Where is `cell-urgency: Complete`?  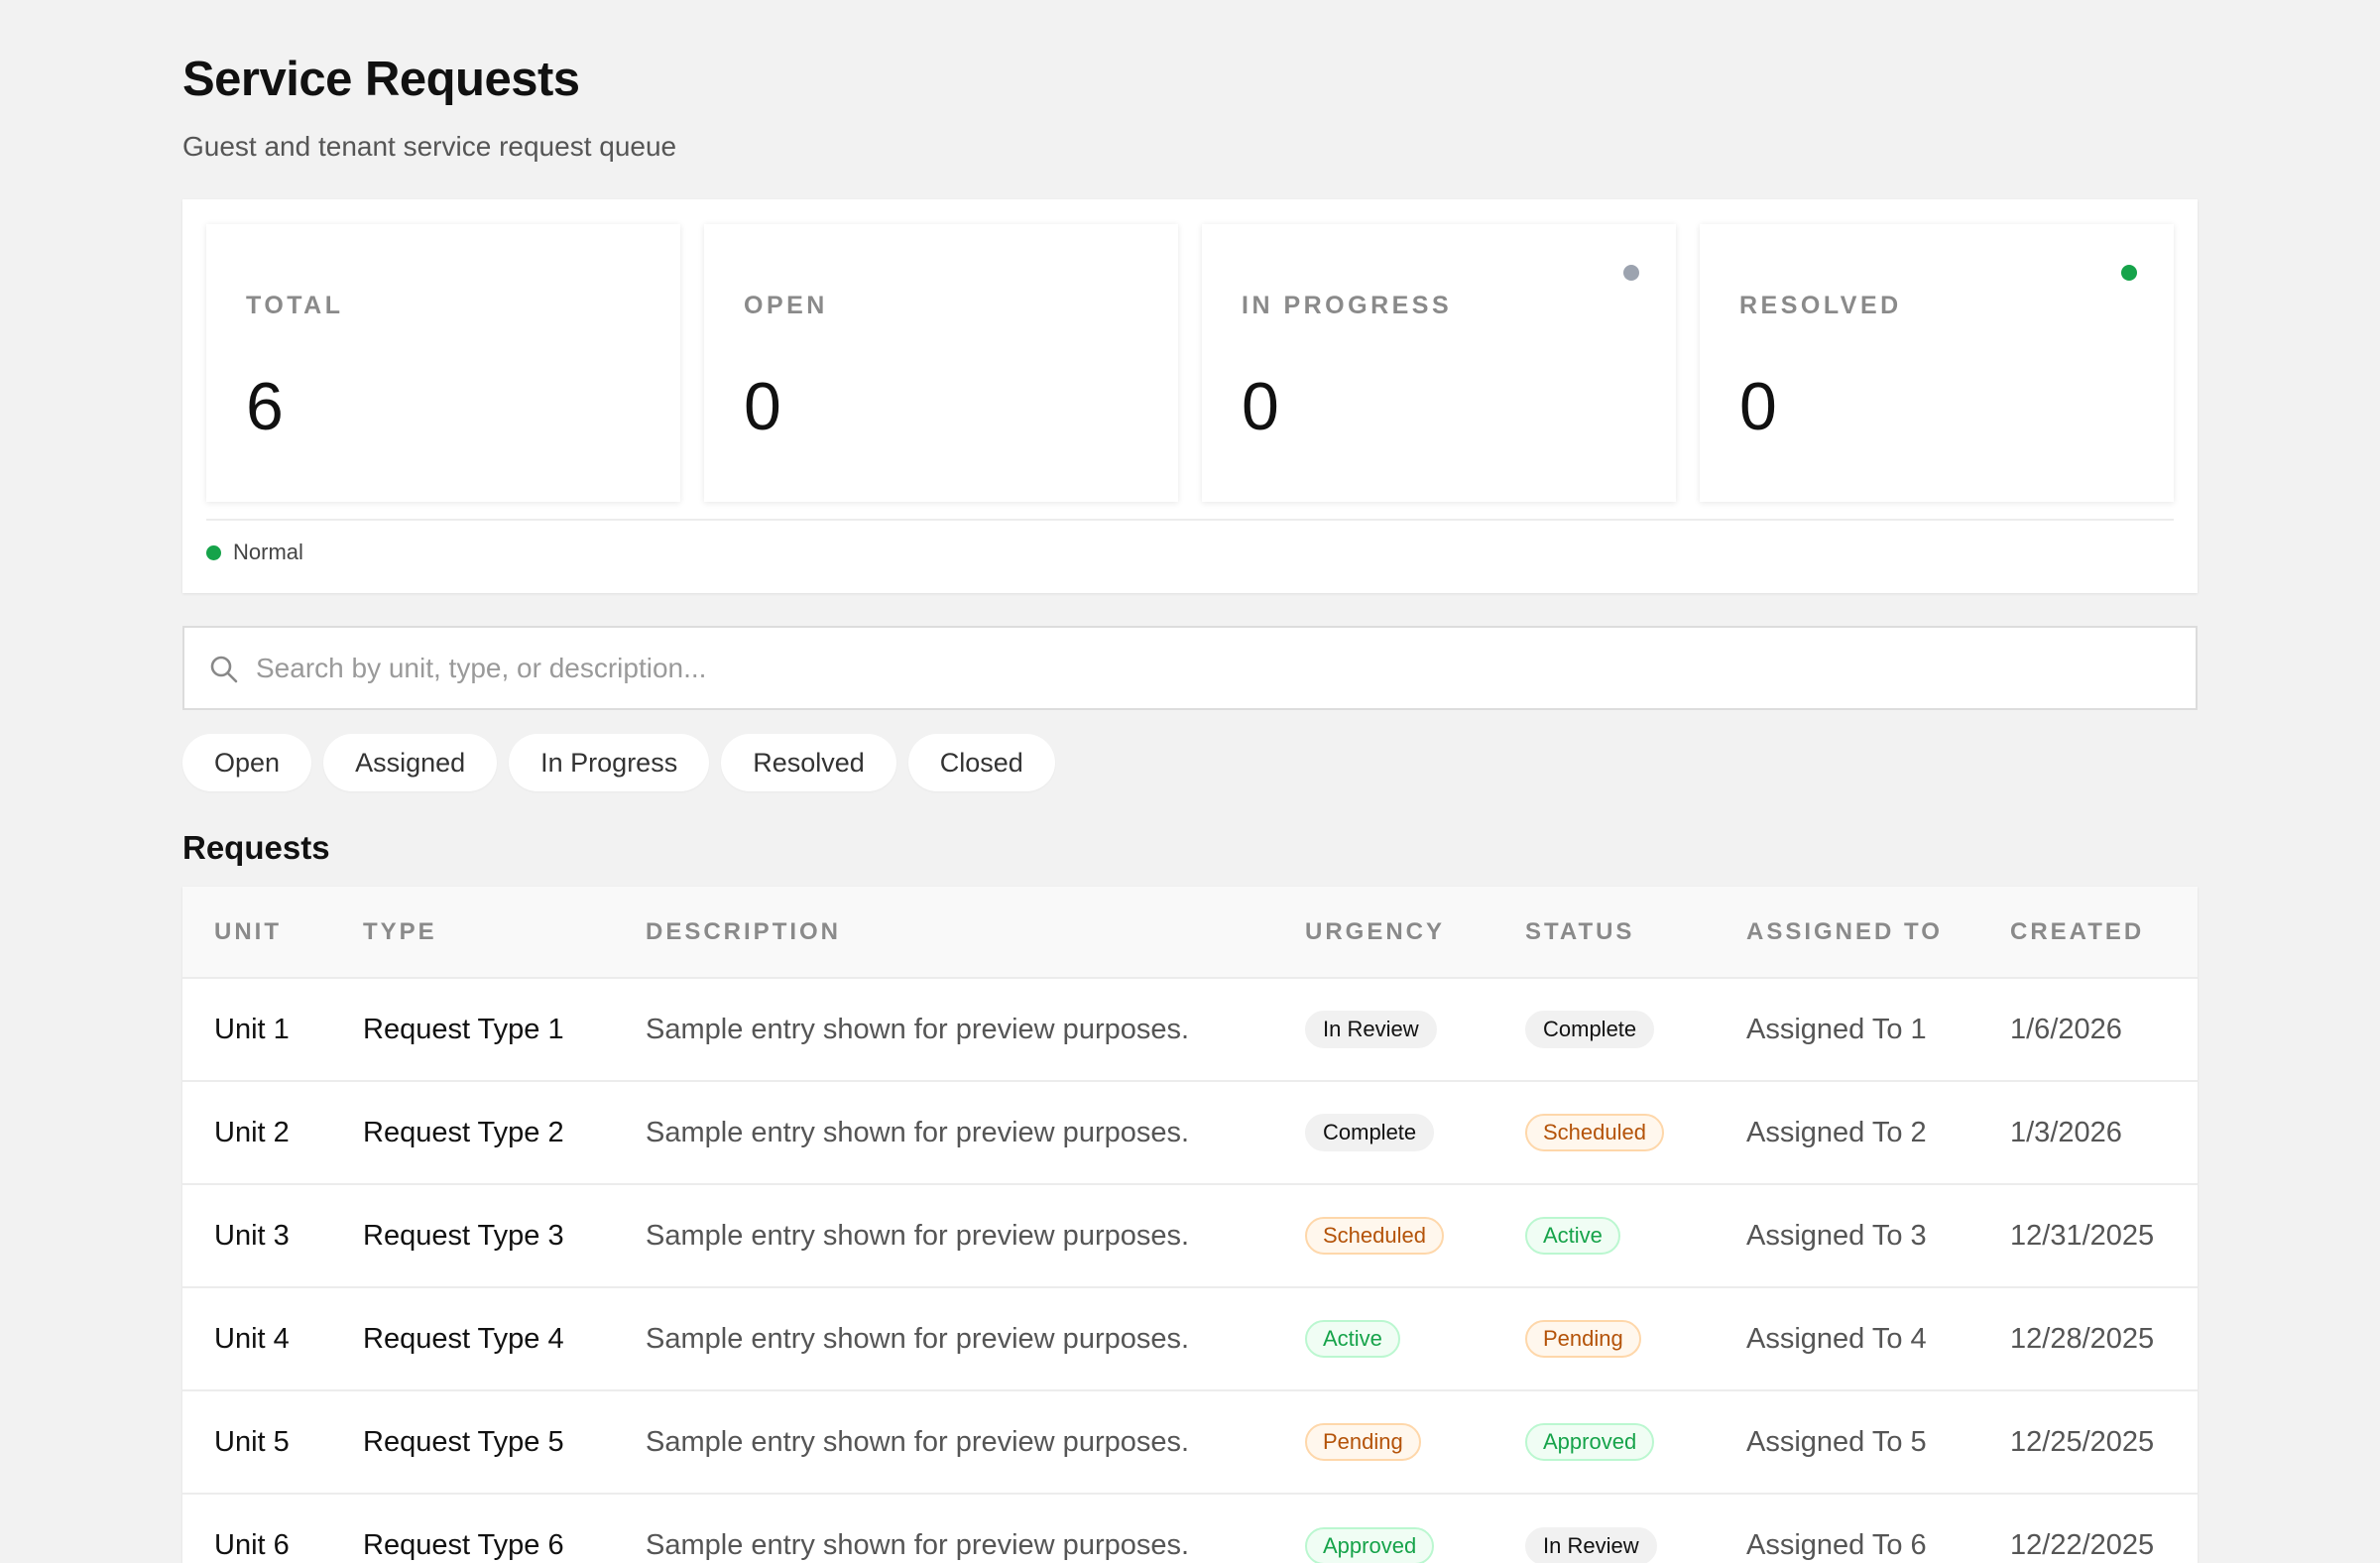 cell-urgency: Complete is located at coordinates (1383, 1132).